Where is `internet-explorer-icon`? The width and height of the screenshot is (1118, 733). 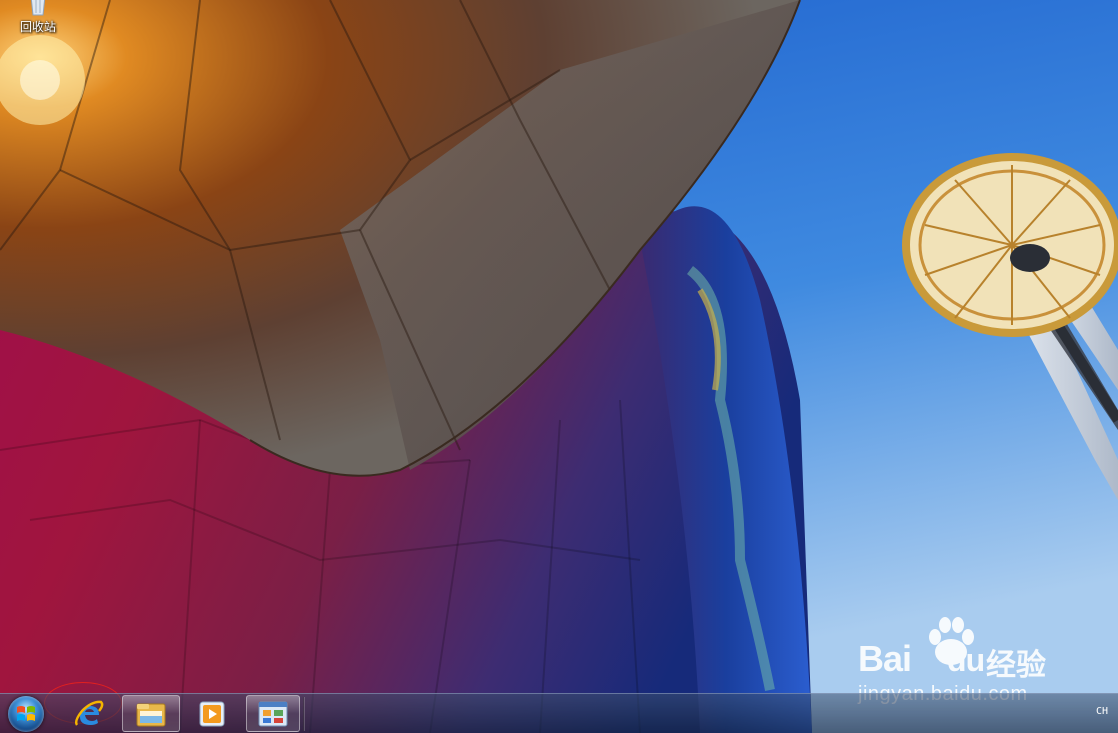 internet-explorer-icon is located at coordinates (89, 713).